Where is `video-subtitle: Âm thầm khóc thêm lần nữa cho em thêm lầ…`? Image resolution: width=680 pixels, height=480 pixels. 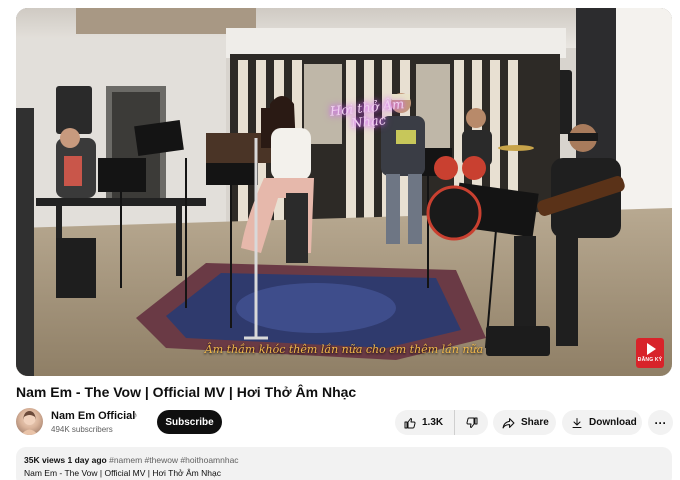 video-subtitle: Âm thầm khóc thêm lần nữa cho em thêm lầ… is located at coordinates (344, 349).